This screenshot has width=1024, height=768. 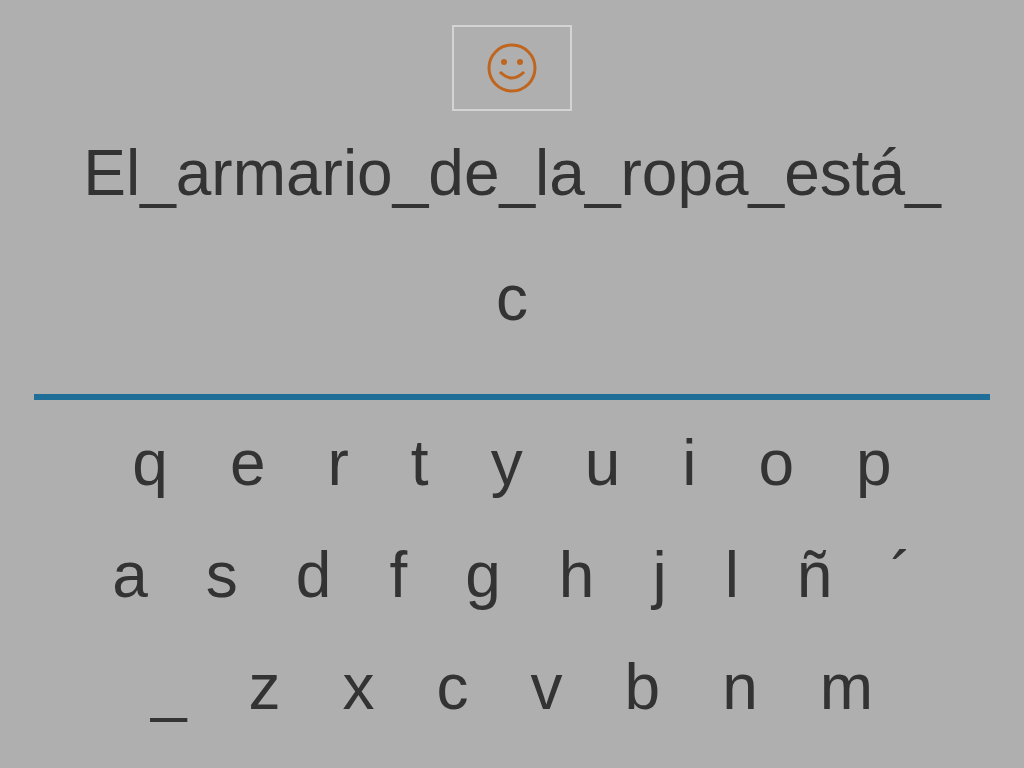 I want to click on key-button: l, so click(x=731, y=575).